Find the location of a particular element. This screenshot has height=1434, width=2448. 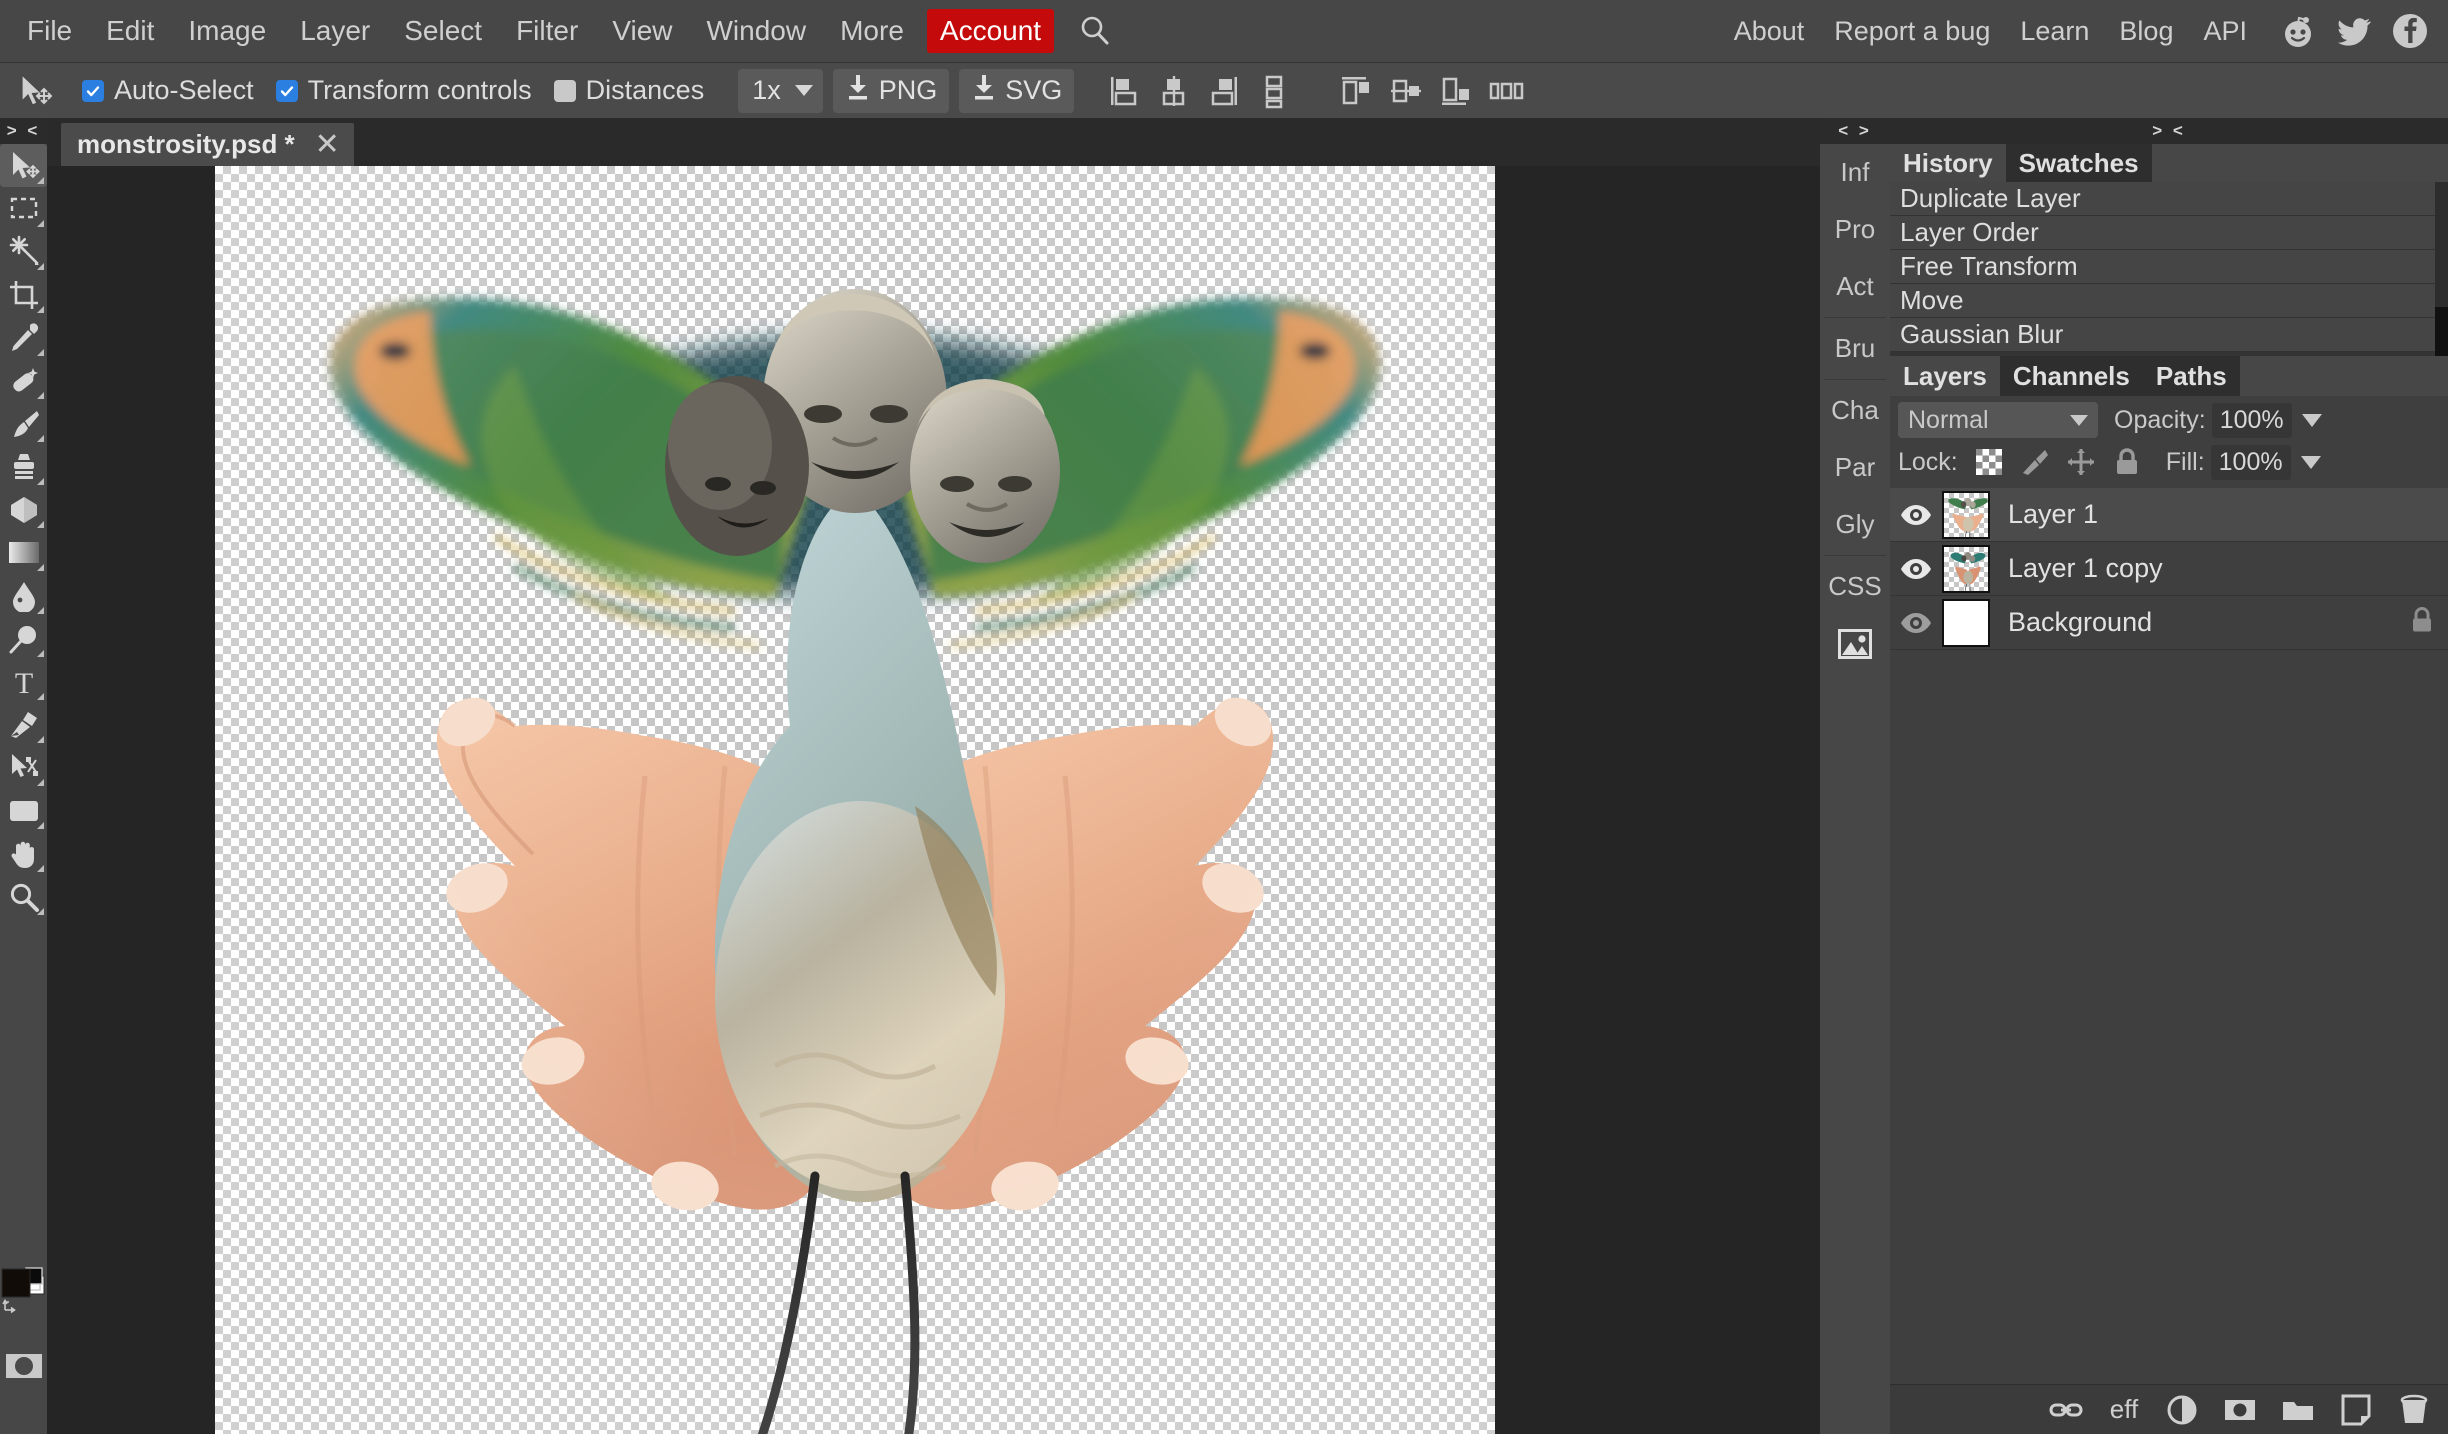

lock-all-icon is located at coordinates (2127, 462).